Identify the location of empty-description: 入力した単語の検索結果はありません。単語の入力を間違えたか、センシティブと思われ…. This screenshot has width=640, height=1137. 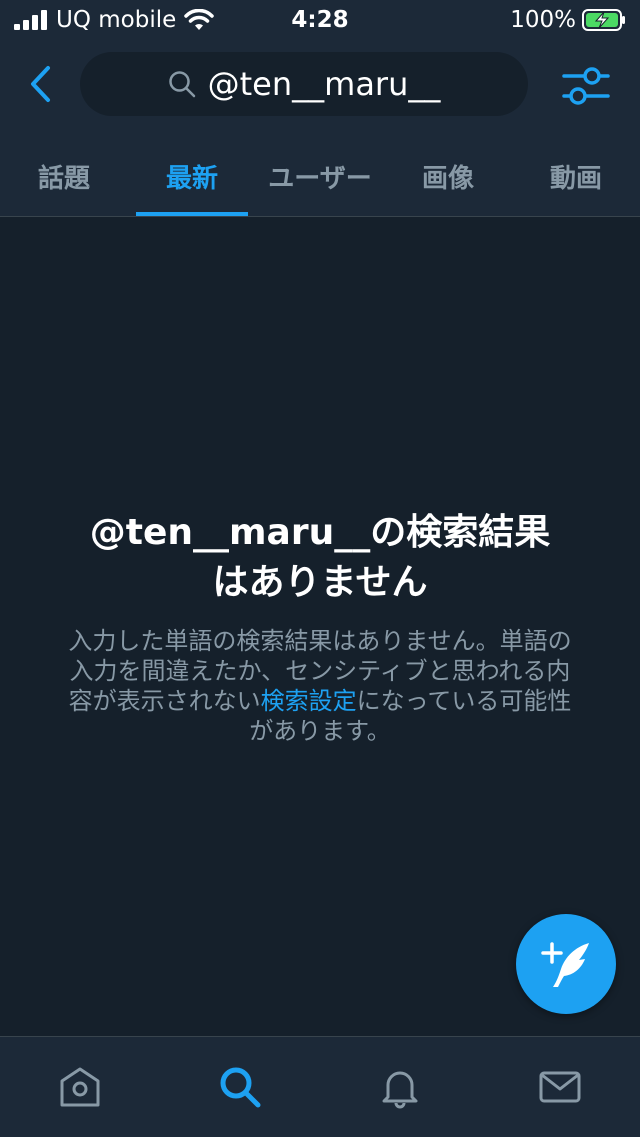
(320, 686).